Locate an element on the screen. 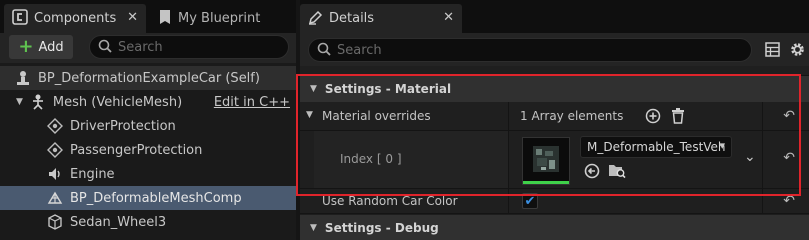 The width and height of the screenshot is (809, 240). mesh-component-icon is located at coordinates (55, 198).